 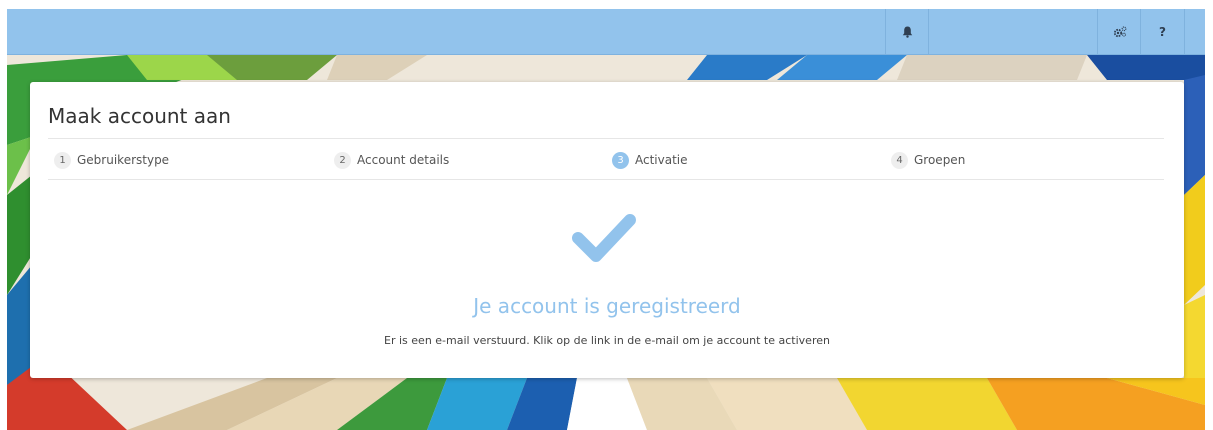 What do you see at coordinates (62, 160) in the screenshot?
I see `step-number: 1` at bounding box center [62, 160].